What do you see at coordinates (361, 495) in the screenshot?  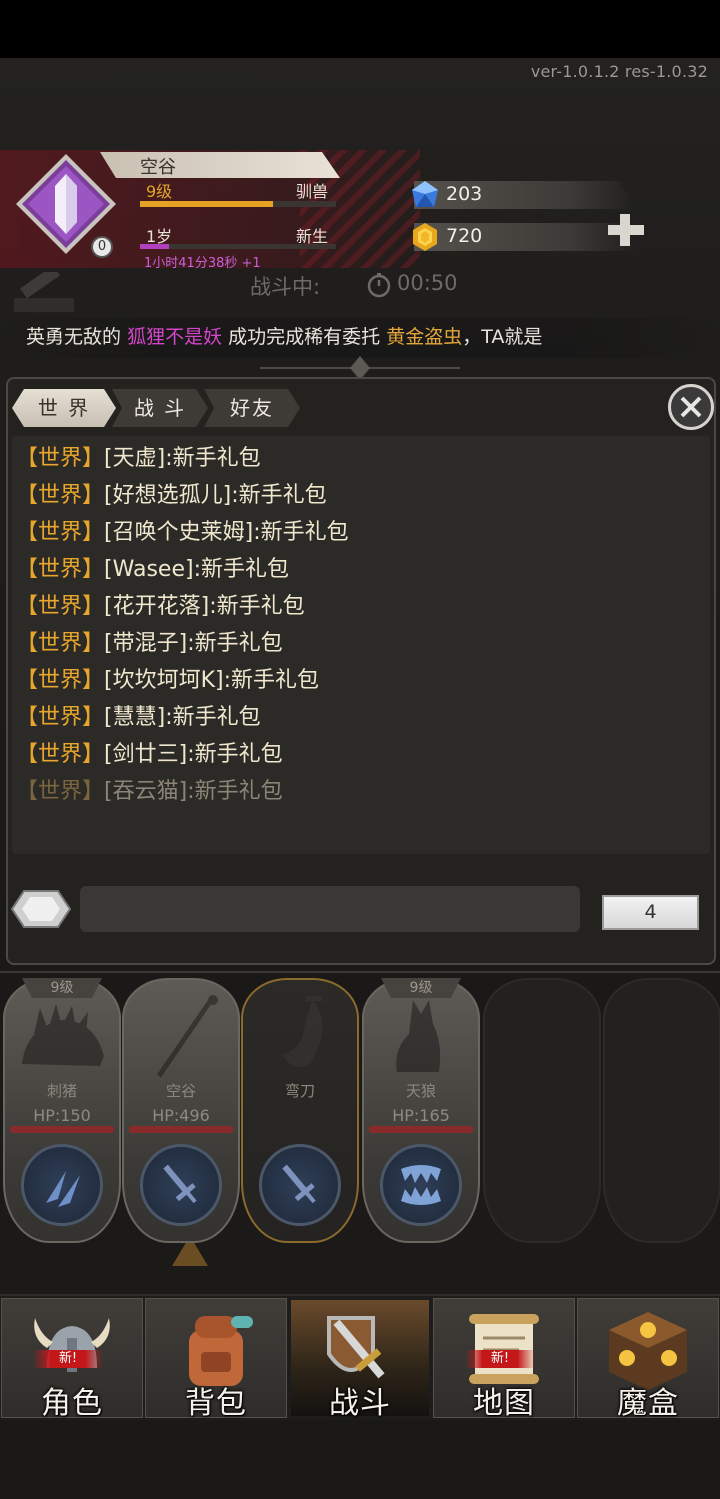 I see `chat-message: 【世界】[好想选孤儿]:新手礼包` at bounding box center [361, 495].